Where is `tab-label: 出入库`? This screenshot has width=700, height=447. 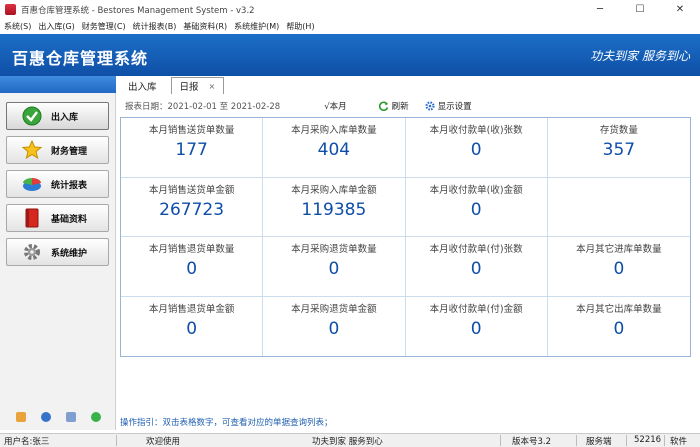
tab-label: 出入库 is located at coordinates (142, 87).